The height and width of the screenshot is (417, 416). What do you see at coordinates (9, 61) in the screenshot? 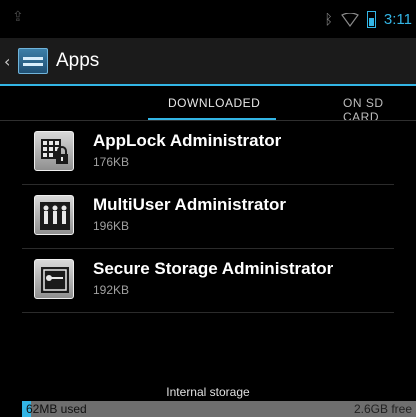
I see `back-arrow-icon: ‹` at bounding box center [9, 61].